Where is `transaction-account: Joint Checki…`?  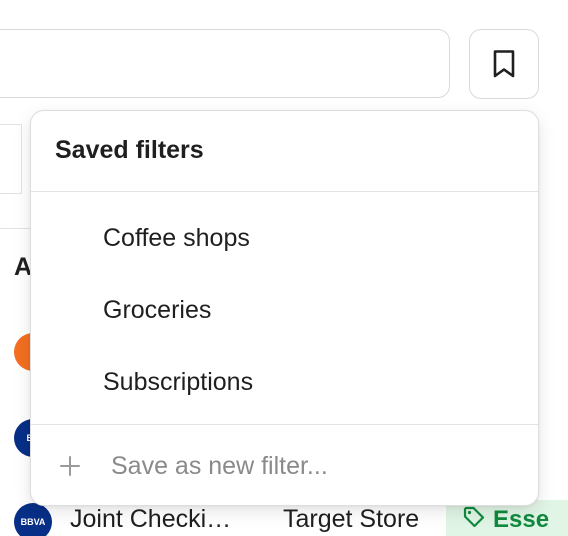
transaction-account: Joint Checki… is located at coordinates (151, 519).